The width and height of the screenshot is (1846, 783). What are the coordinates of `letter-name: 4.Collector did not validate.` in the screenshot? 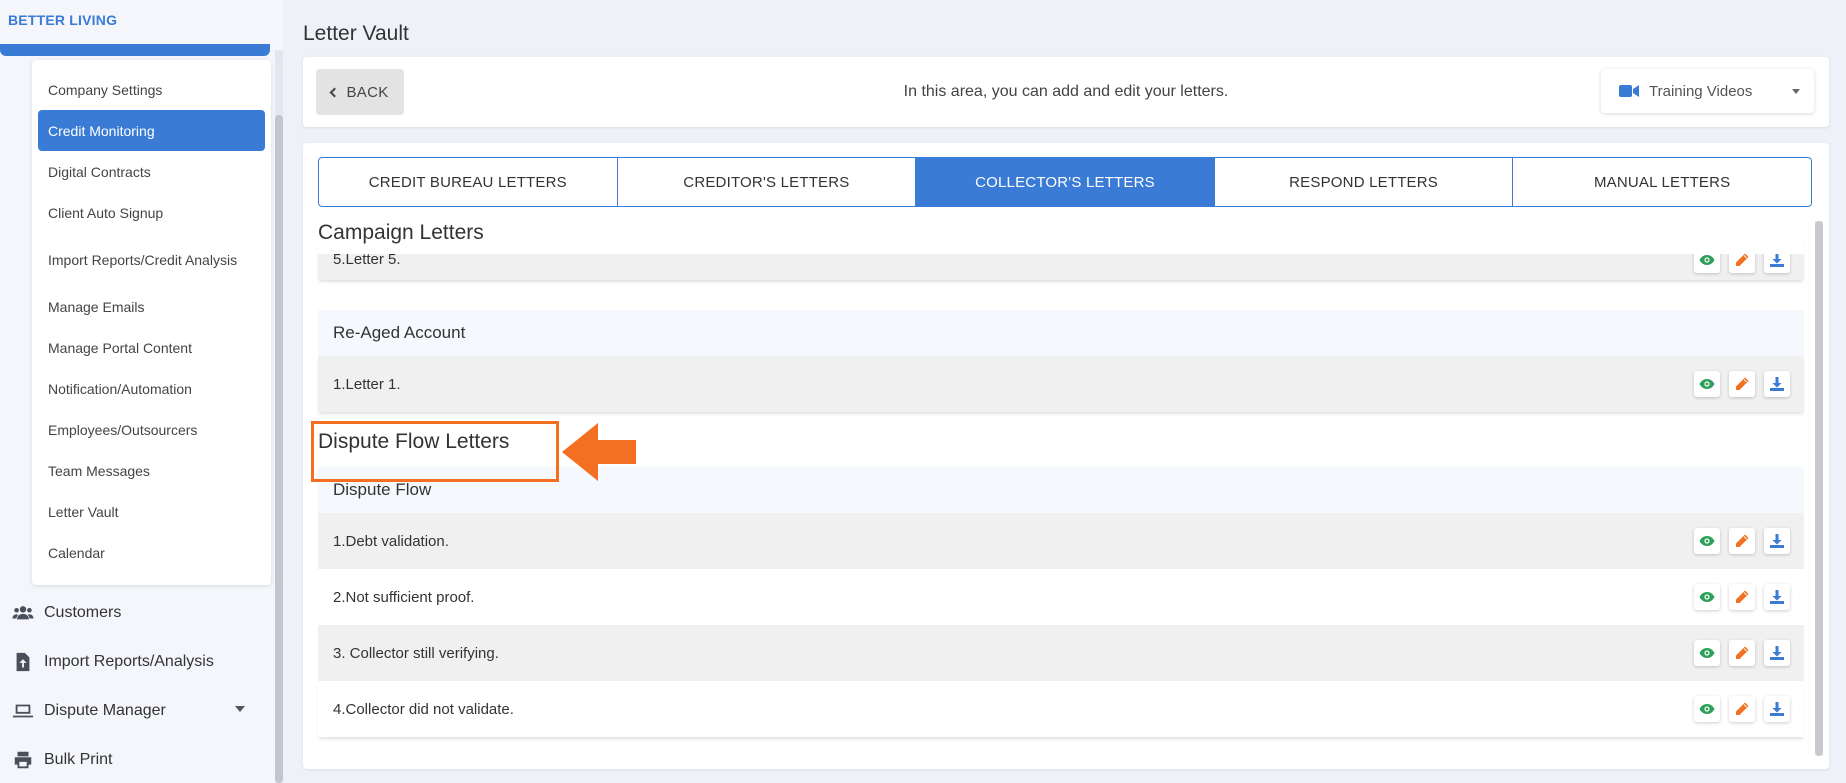 It's located at (423, 709).